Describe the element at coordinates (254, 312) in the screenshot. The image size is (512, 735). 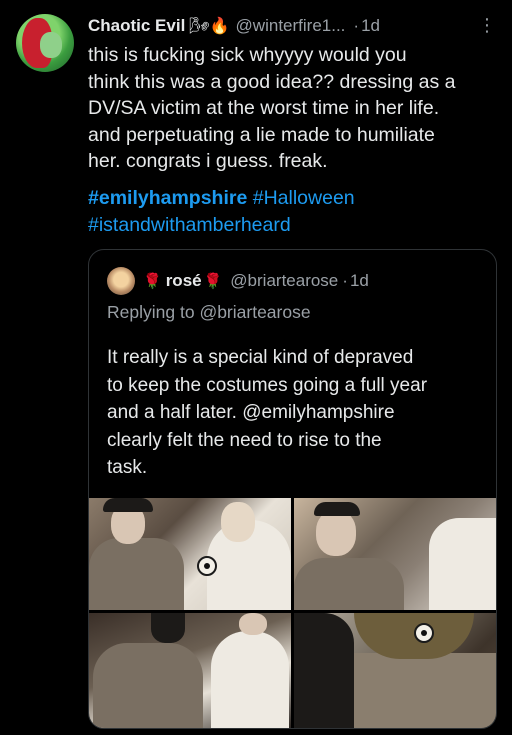
I see `replying-handle: @briartearose` at that location.